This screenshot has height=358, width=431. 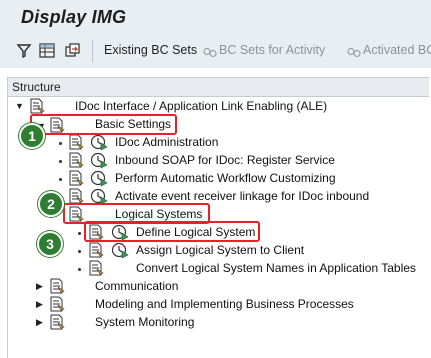 I want to click on tree-node-idoc-administration: IDoc Administration, so click(x=166, y=142).